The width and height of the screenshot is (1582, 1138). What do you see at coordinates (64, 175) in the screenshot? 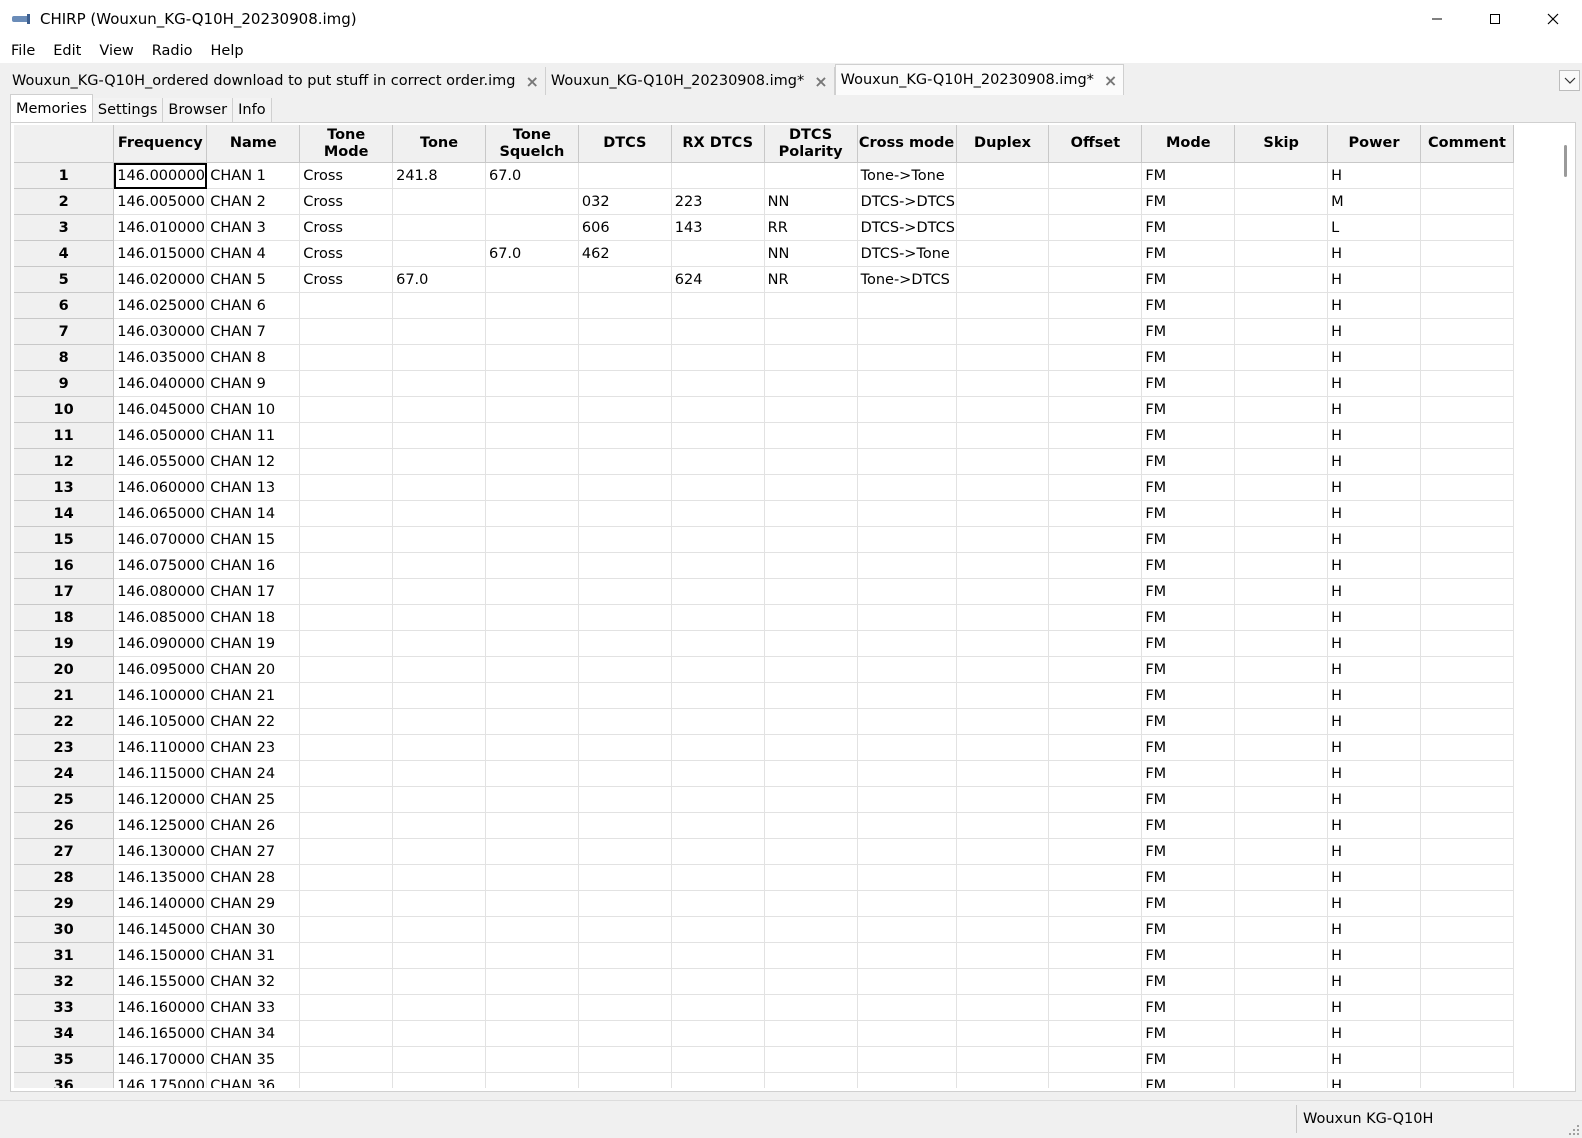
I see `row-number-header: 1` at bounding box center [64, 175].